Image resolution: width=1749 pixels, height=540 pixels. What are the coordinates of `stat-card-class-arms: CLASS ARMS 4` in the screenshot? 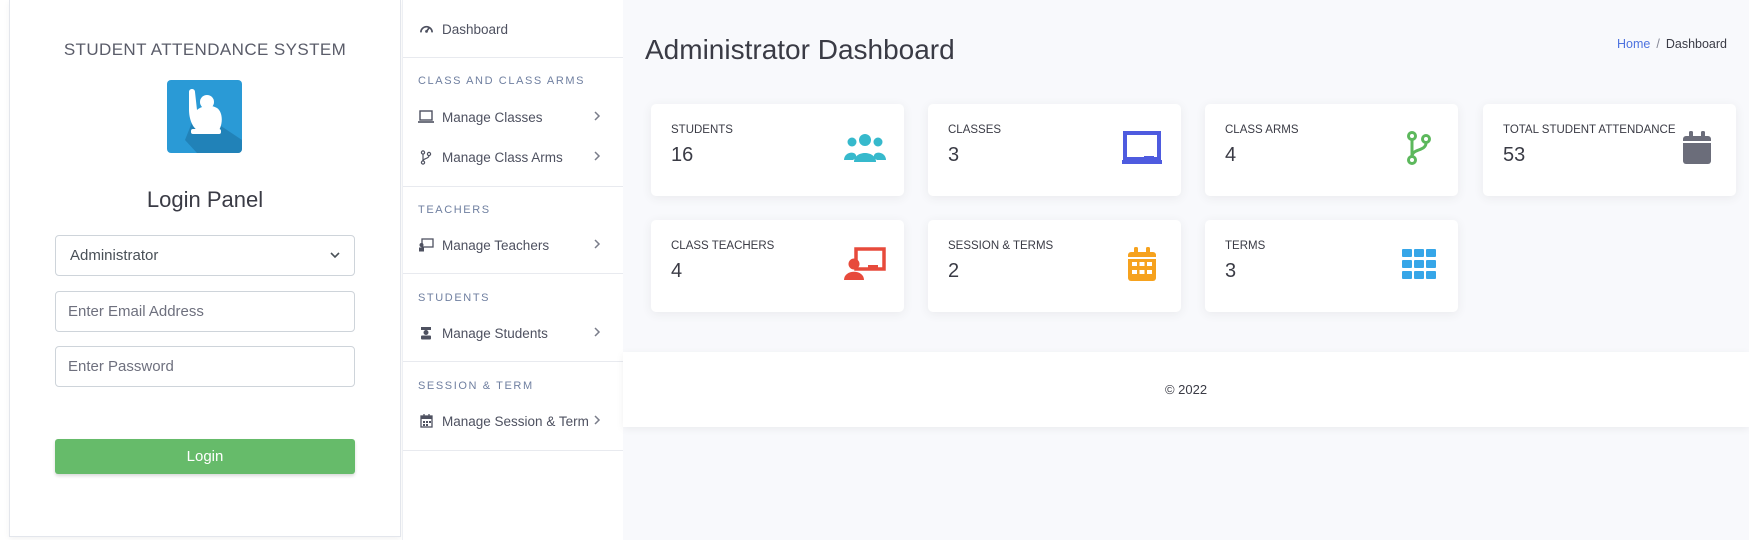 It's located at (1331, 150).